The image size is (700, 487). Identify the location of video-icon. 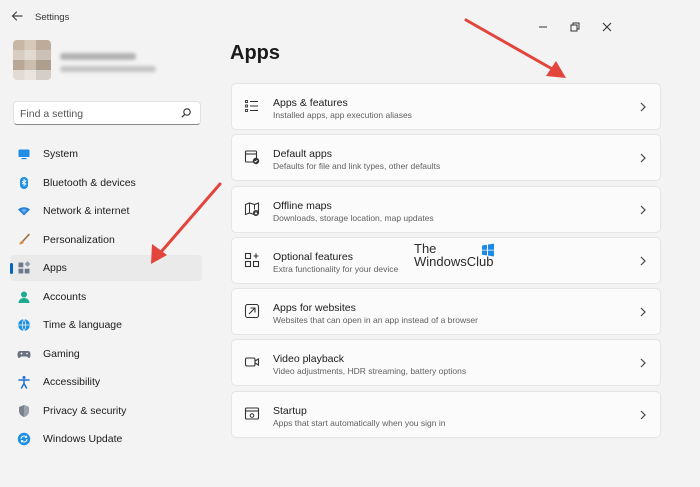
(252, 362).